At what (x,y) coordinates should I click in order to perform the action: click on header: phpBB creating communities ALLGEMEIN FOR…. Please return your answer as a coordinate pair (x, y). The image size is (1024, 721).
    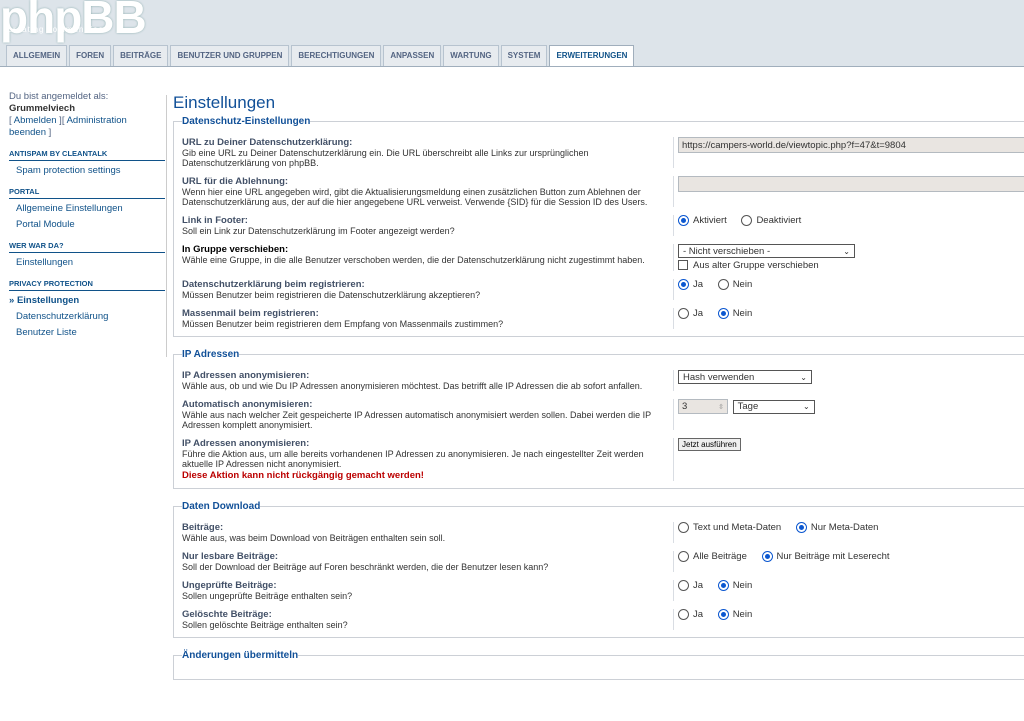
    Looking at the image, I should click on (512, 33).